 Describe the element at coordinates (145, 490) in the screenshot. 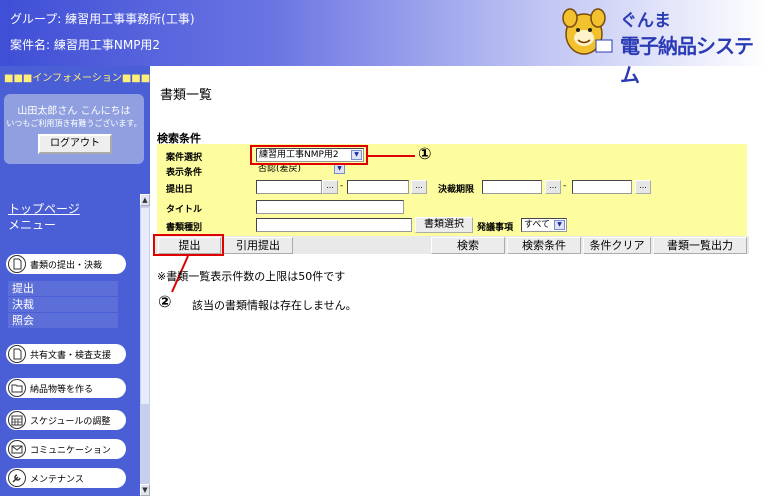

I see `scroll-down-icon: ▼` at that location.